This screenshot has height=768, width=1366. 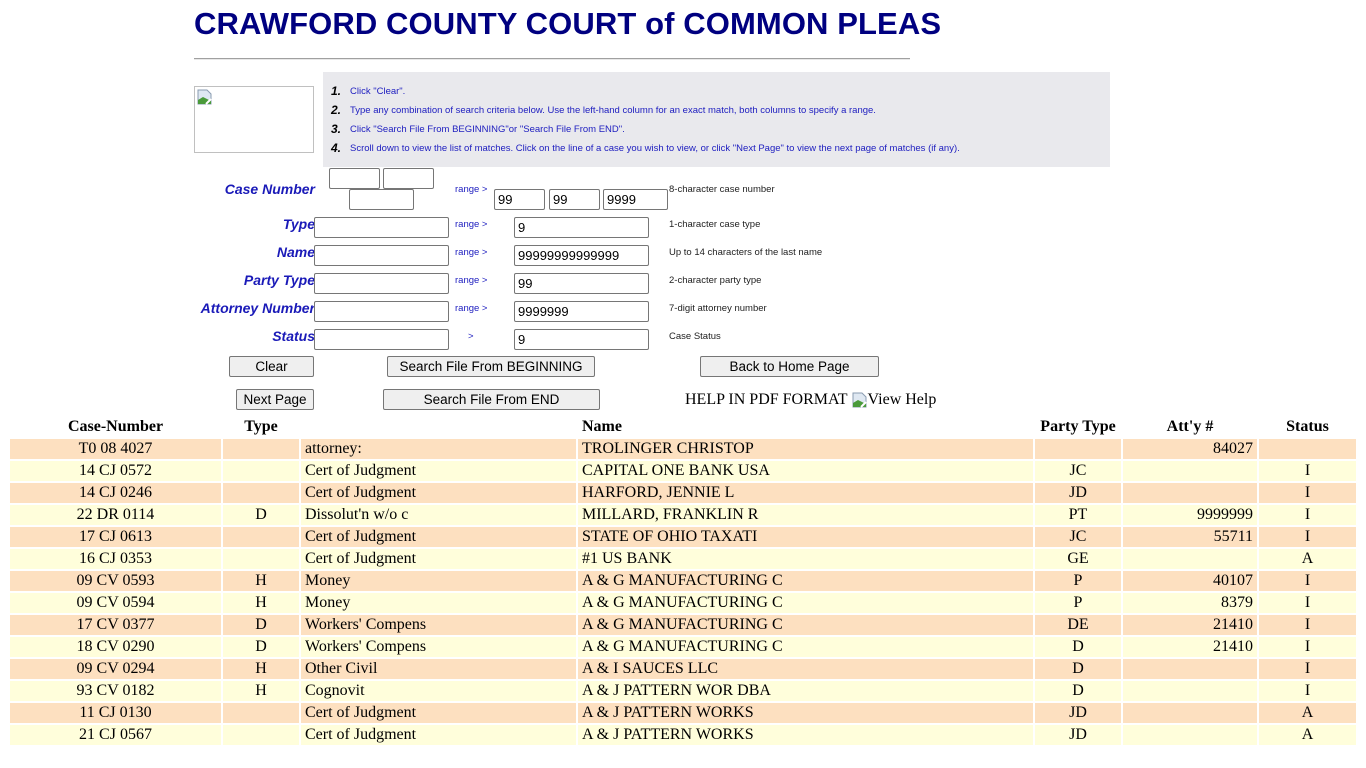 What do you see at coordinates (275, 399) in the screenshot?
I see `next-page-button: Next Page` at bounding box center [275, 399].